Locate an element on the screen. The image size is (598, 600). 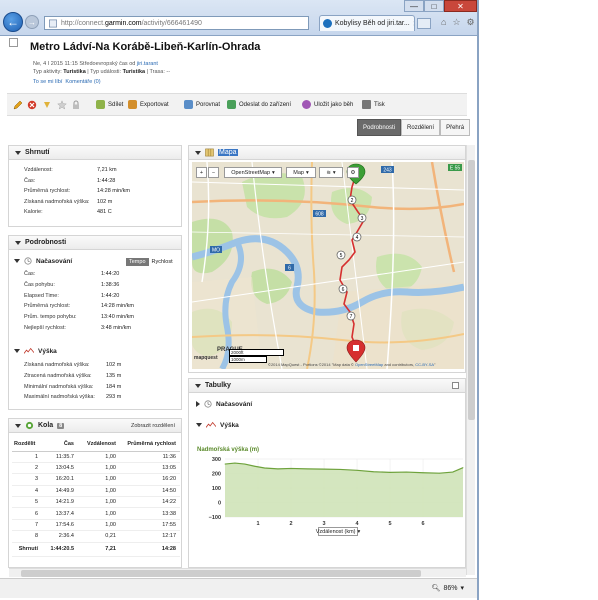
map-options-button: ⚙ is located at coordinates (353, 172).